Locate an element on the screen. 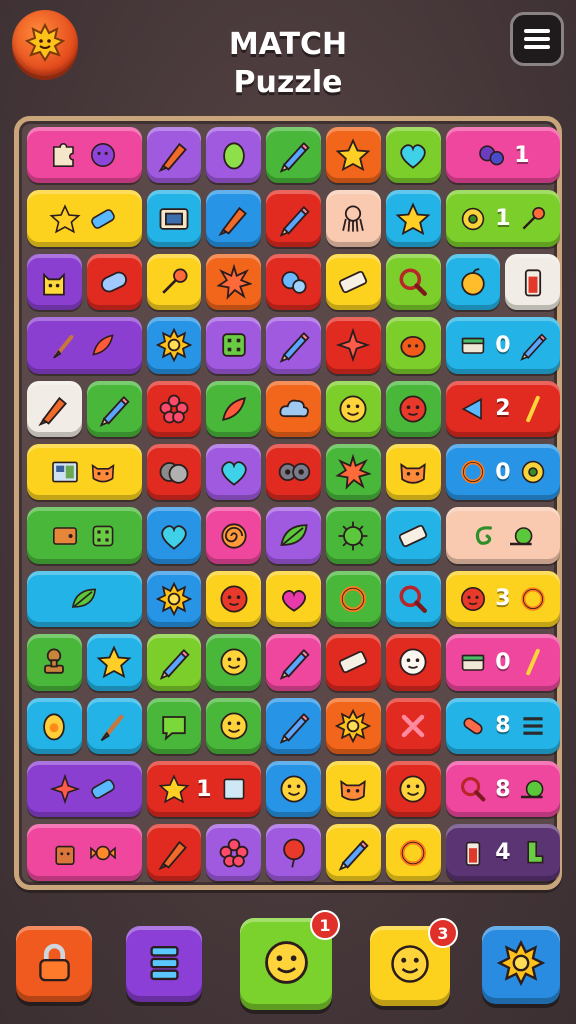 Image resolution: width=576 pixels, height=1024 pixels. game-tile: 3 is located at coordinates (503, 599).